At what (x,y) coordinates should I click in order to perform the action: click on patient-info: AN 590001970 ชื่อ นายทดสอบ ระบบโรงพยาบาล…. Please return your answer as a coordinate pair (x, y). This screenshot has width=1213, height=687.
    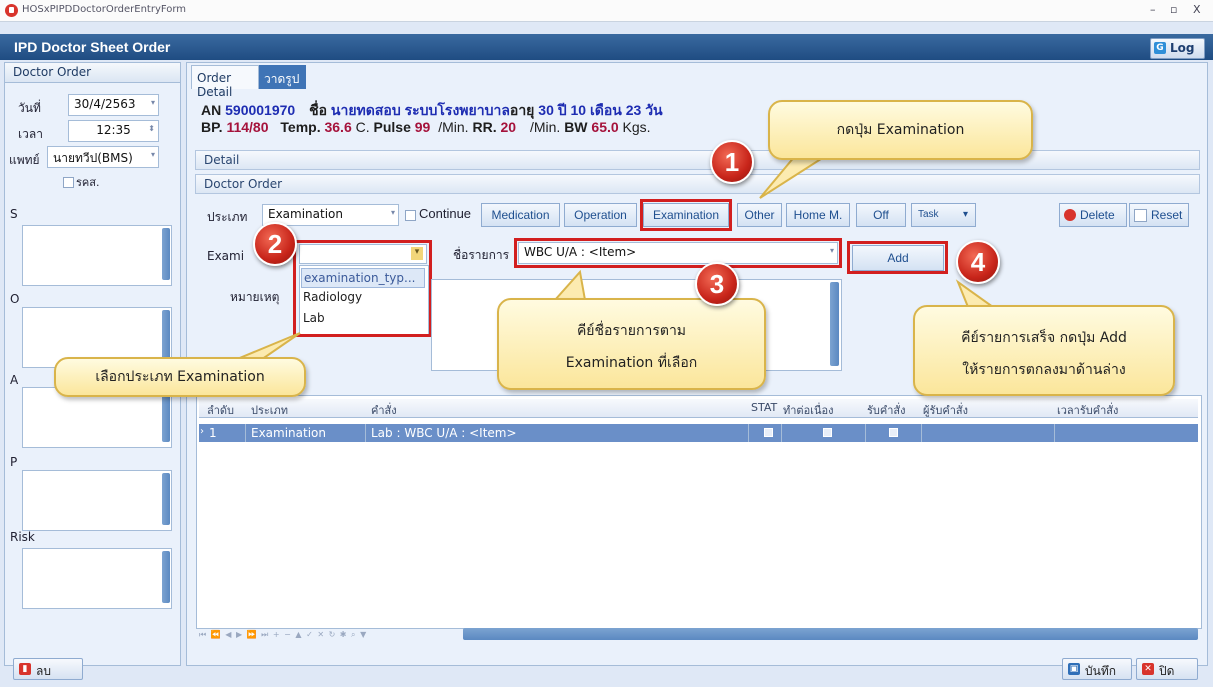
    Looking at the image, I should click on (698, 123).